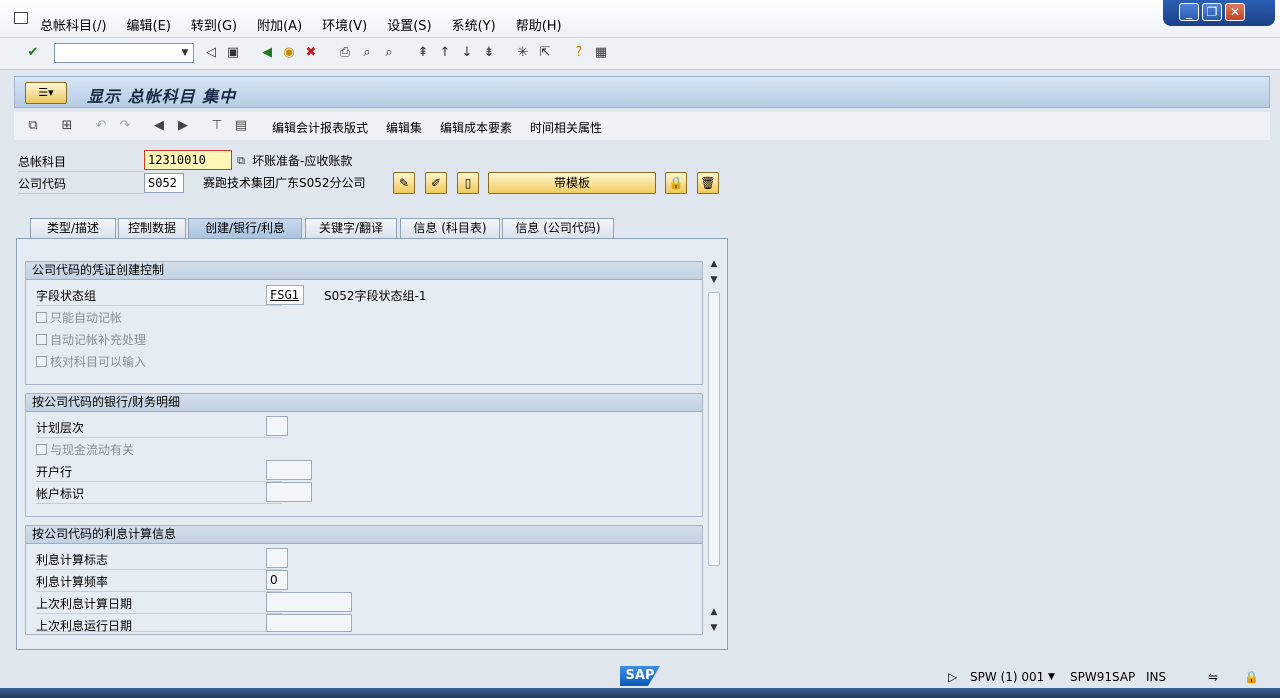  What do you see at coordinates (676, 183) in the screenshot?
I see `lock-icon: 🔒` at bounding box center [676, 183].